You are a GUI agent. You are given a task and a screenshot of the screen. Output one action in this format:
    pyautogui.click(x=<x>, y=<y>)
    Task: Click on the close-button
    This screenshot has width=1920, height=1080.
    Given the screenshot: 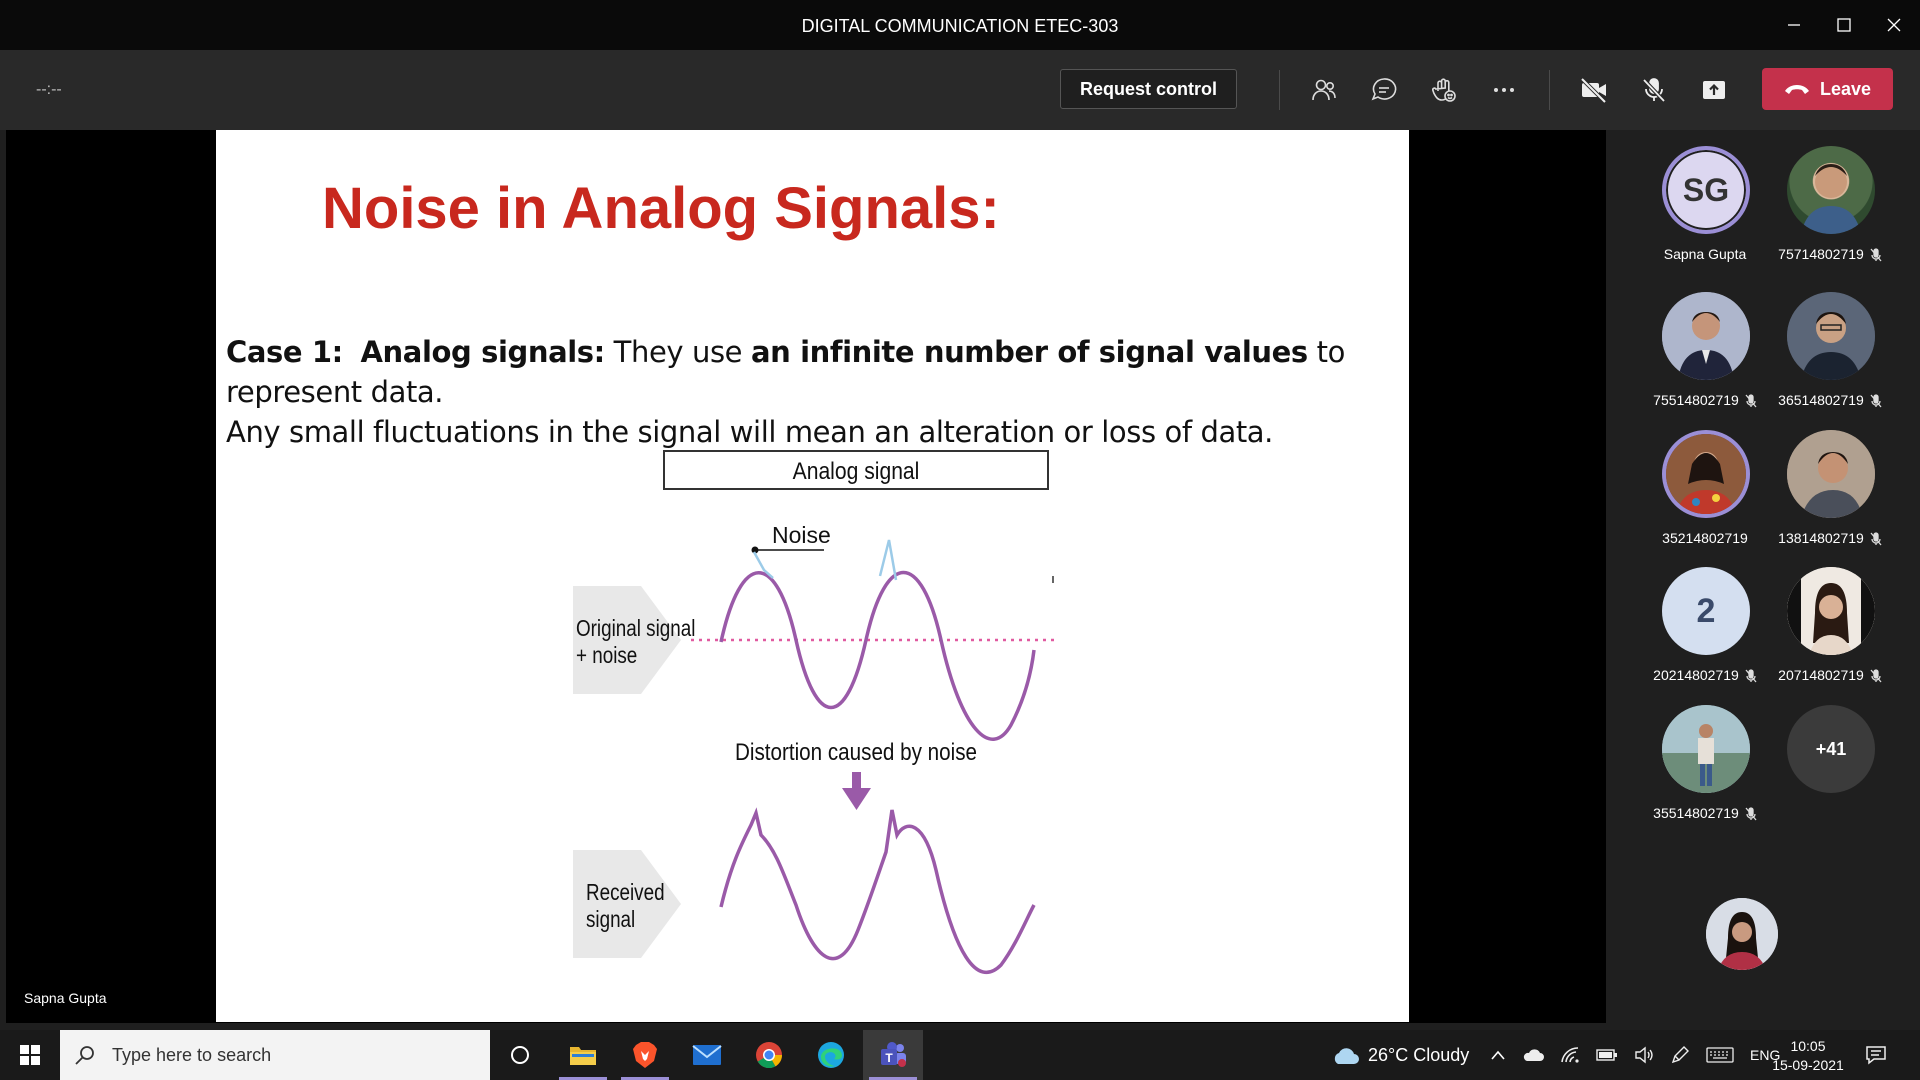 What is the action you would take?
    pyautogui.click(x=1894, y=25)
    